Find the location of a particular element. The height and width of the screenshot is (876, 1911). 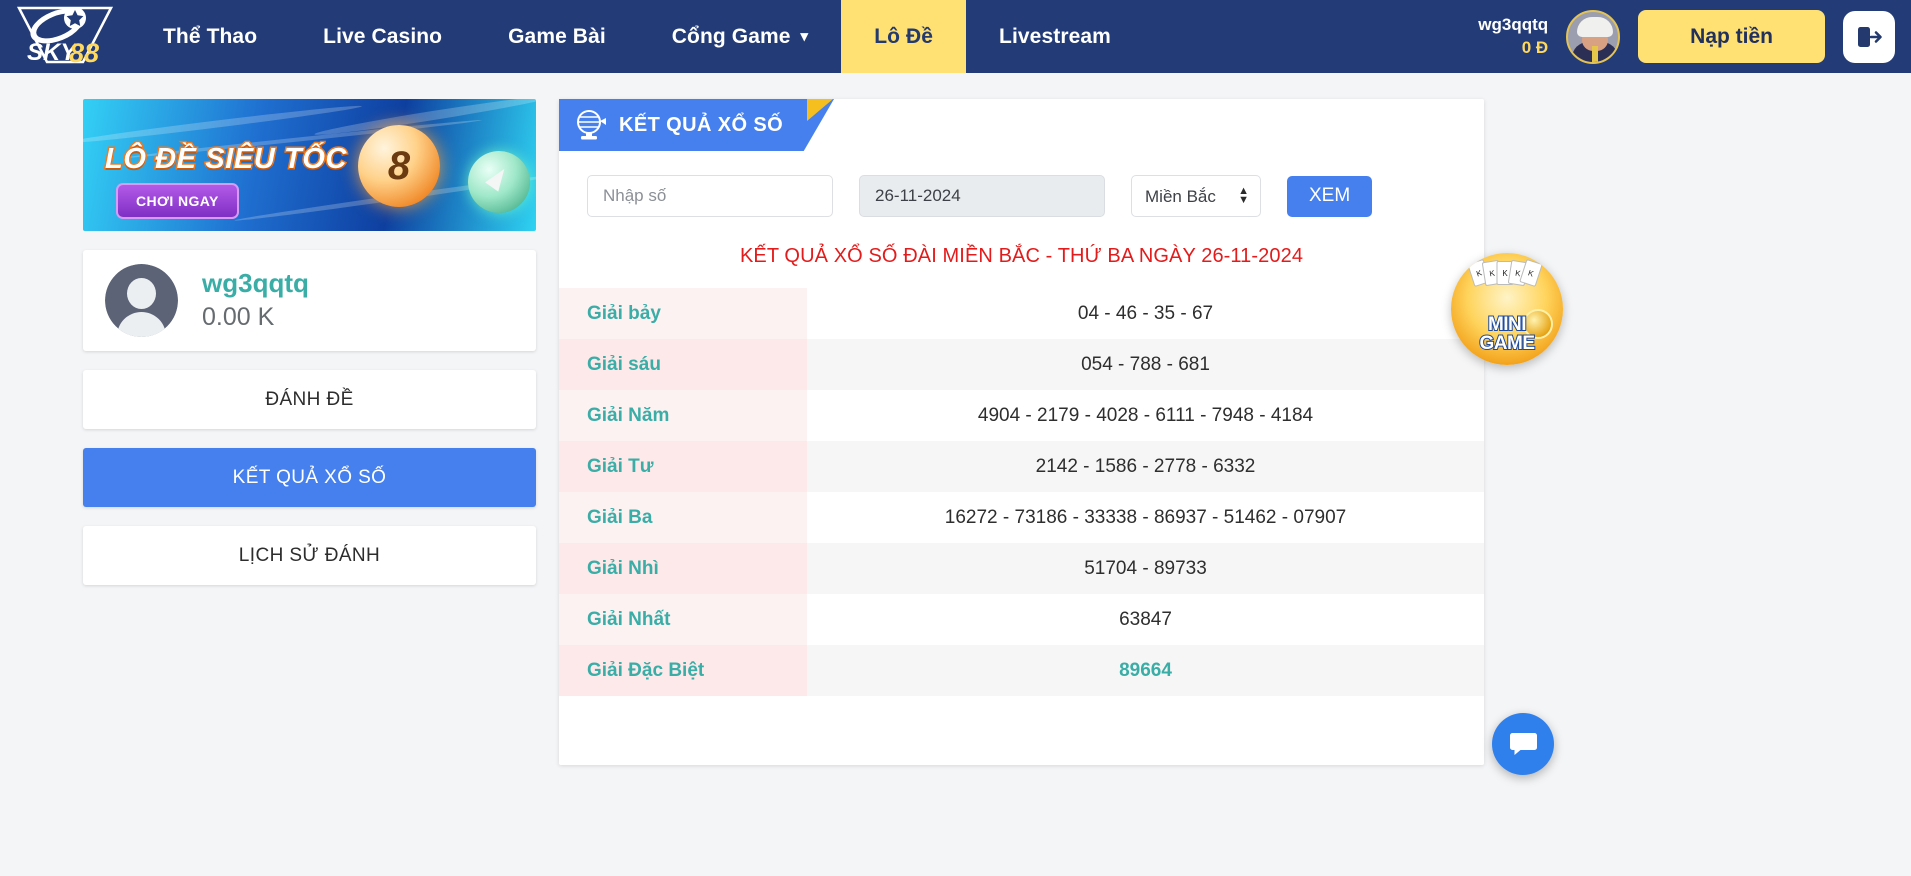

prize-label: Giải sáu is located at coordinates (683, 364).